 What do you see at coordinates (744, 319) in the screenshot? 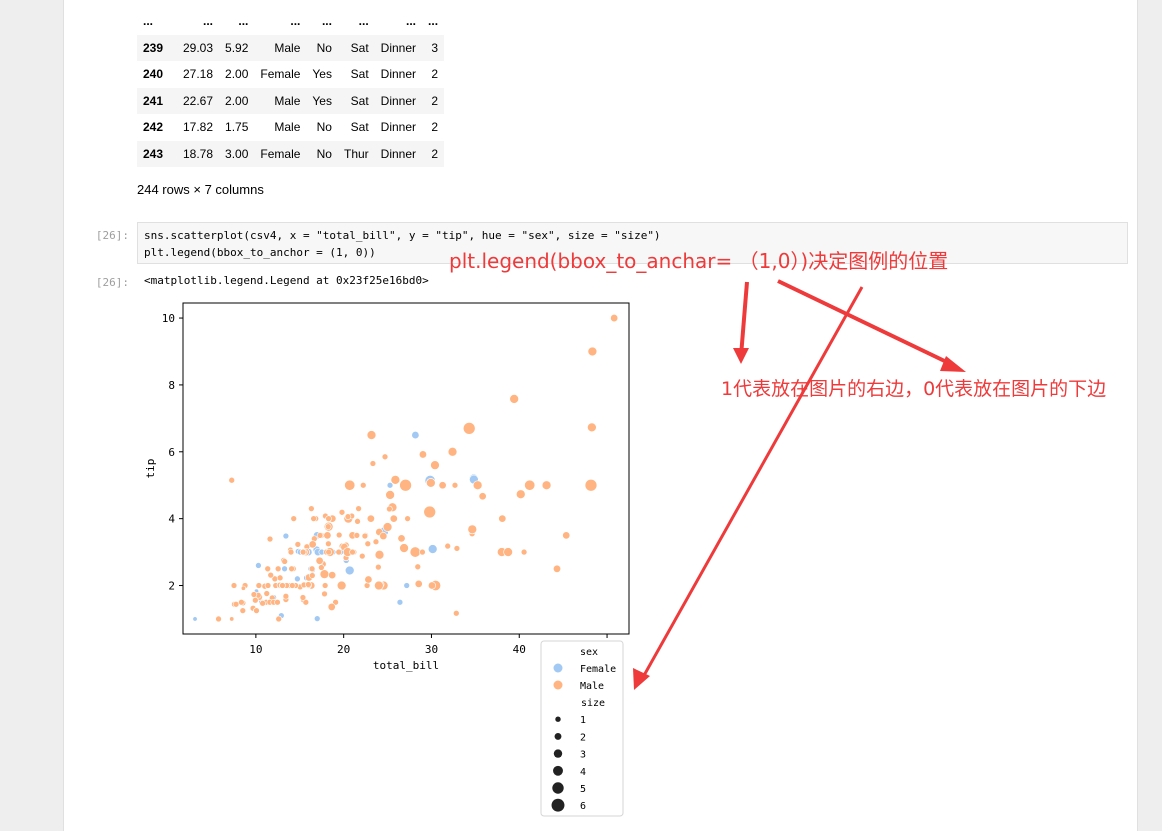
I see `arrow-down` at bounding box center [744, 319].